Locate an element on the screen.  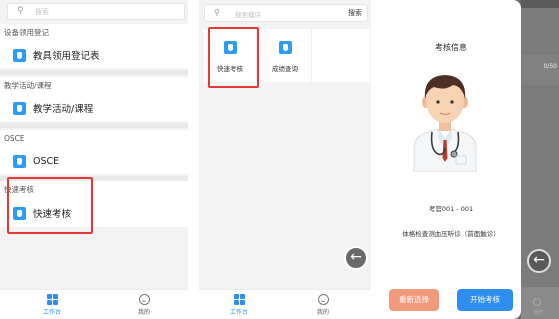
app-item-osce: OSCE is located at coordinates (36, 161).